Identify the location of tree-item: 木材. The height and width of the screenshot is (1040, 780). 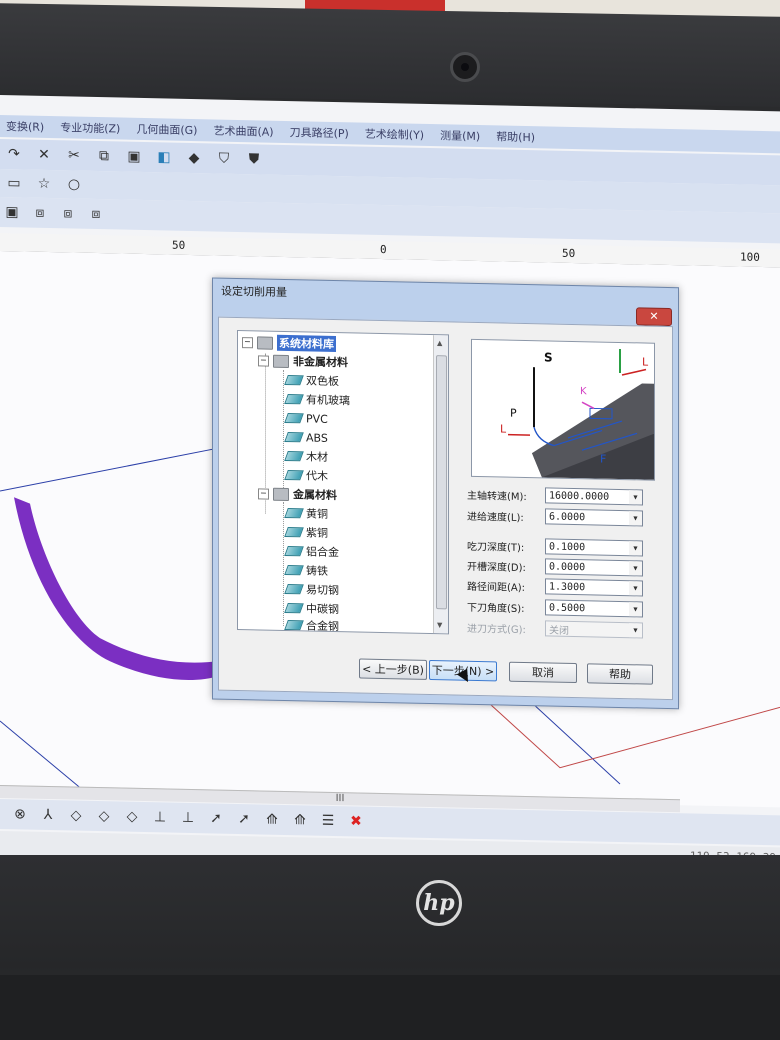
(306, 456).